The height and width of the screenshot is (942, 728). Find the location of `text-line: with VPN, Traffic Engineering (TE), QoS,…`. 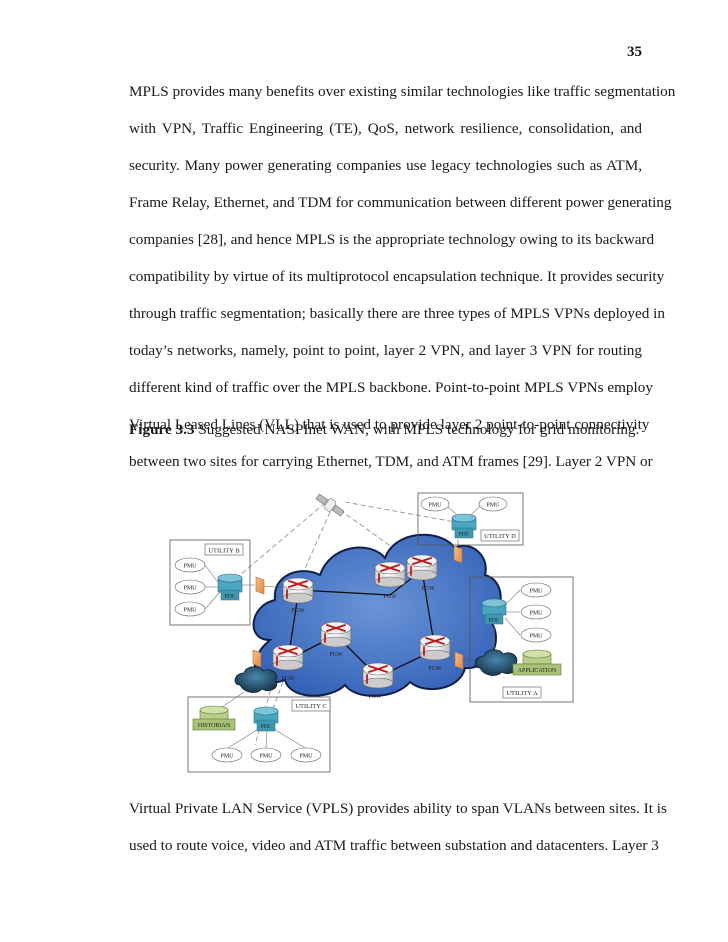

text-line: with VPN, Traffic Engineering (TE), QoS,… is located at coordinates (385, 128).